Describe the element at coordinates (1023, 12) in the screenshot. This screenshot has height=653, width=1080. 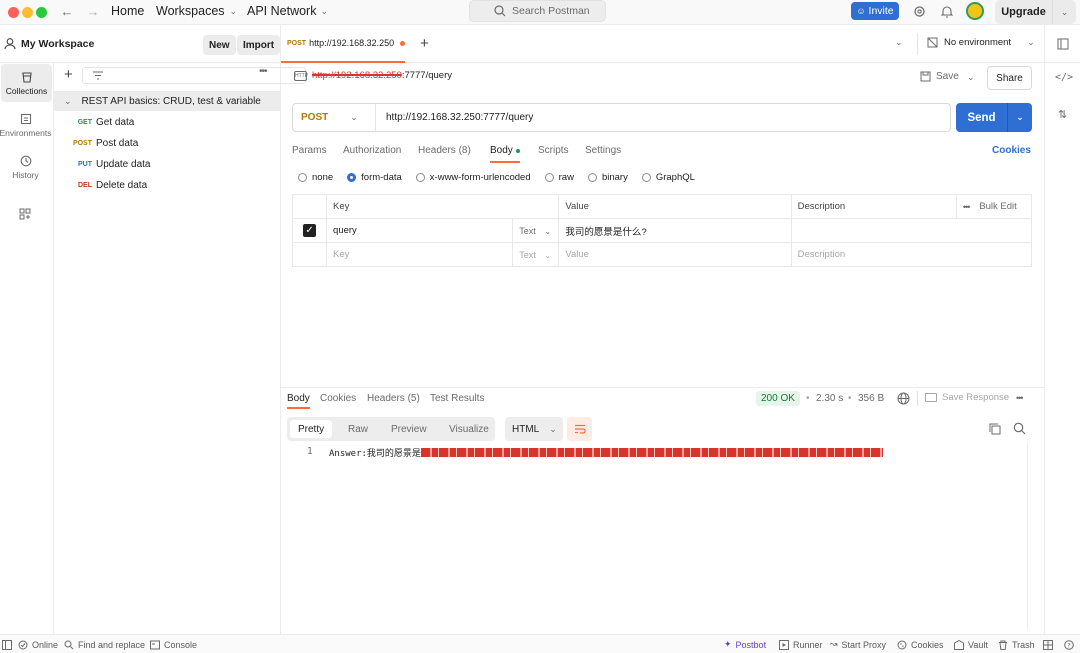
I see `upgrade-button: Upgrade` at that location.